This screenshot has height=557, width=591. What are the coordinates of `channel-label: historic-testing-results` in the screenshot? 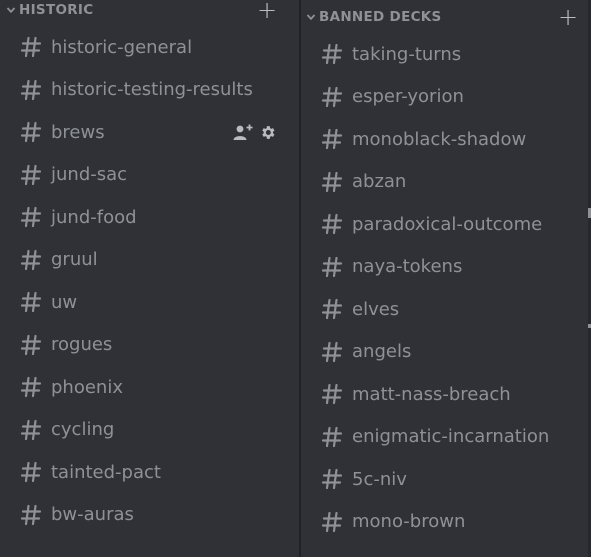 It's located at (152, 89).